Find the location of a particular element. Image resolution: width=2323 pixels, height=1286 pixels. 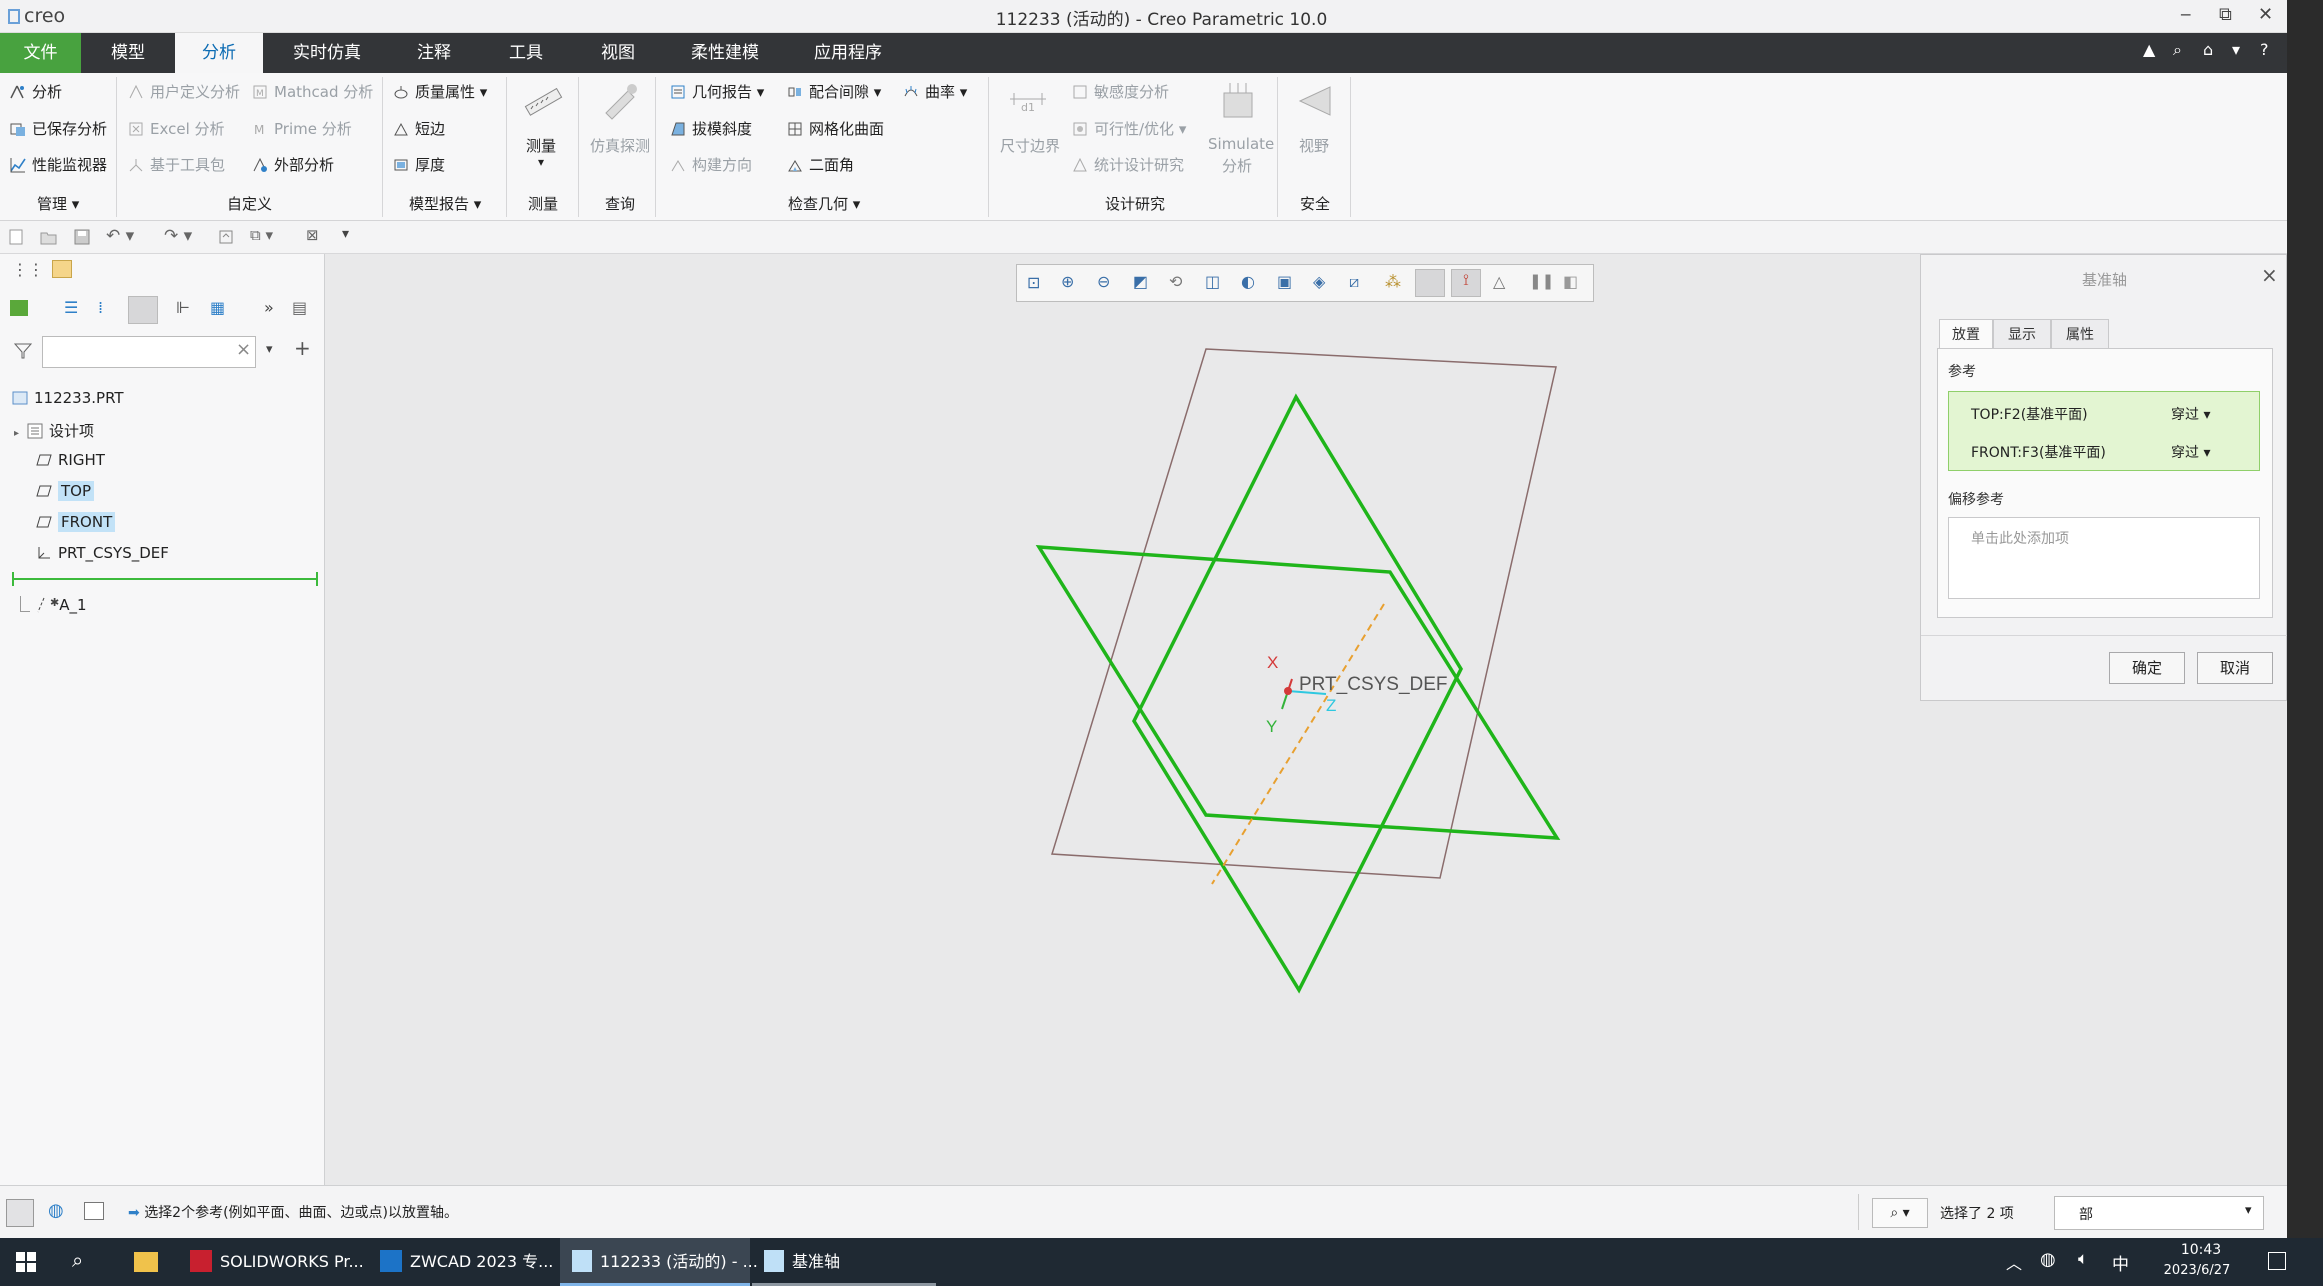

filter-dropdown-icon: ▾ is located at coordinates (2248, 1210).